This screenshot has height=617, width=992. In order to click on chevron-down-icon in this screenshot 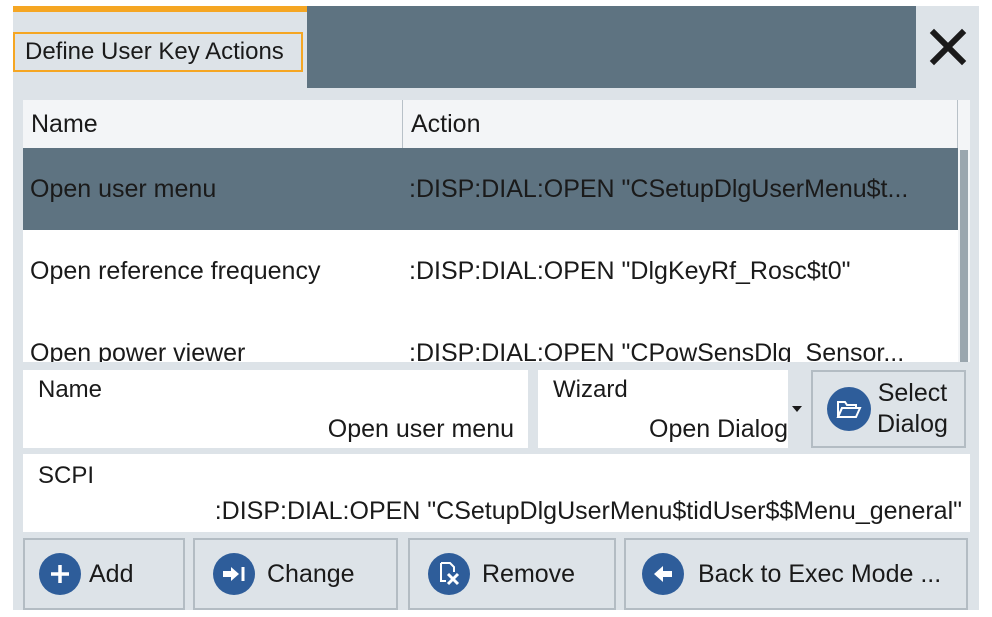, I will do `click(797, 409)`.